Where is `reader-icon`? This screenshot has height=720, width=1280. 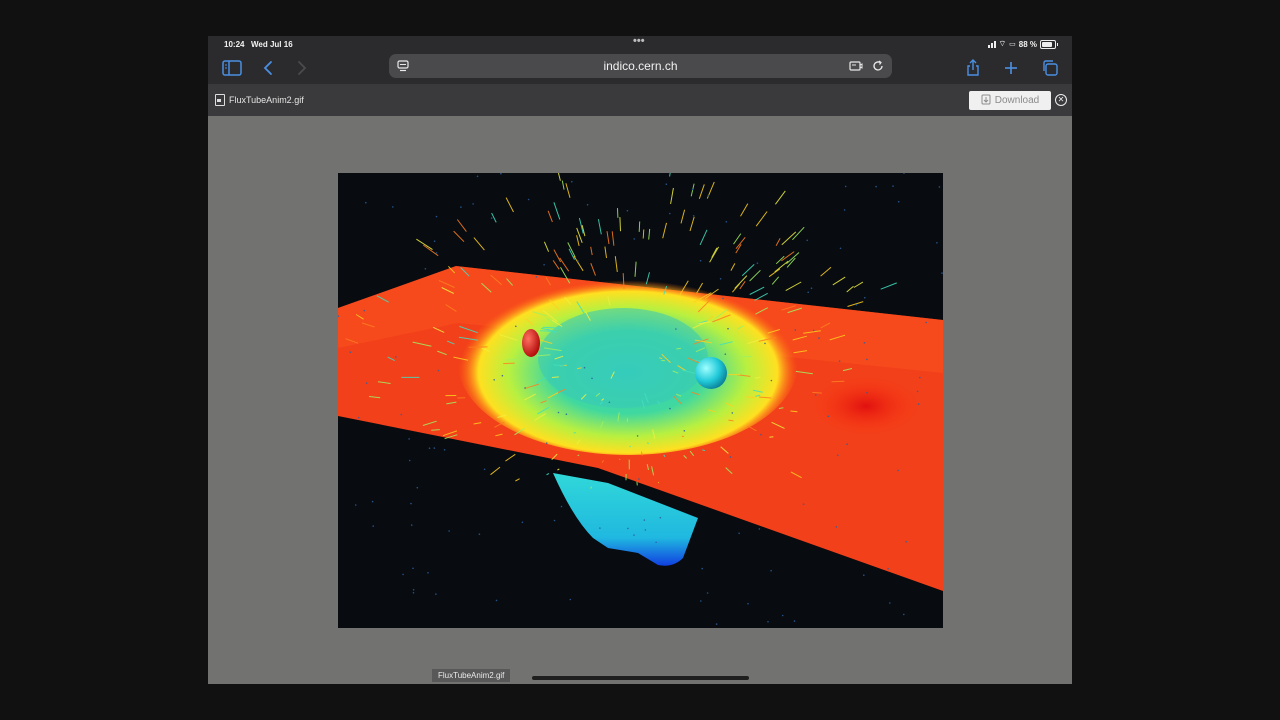 reader-icon is located at coordinates (856, 66).